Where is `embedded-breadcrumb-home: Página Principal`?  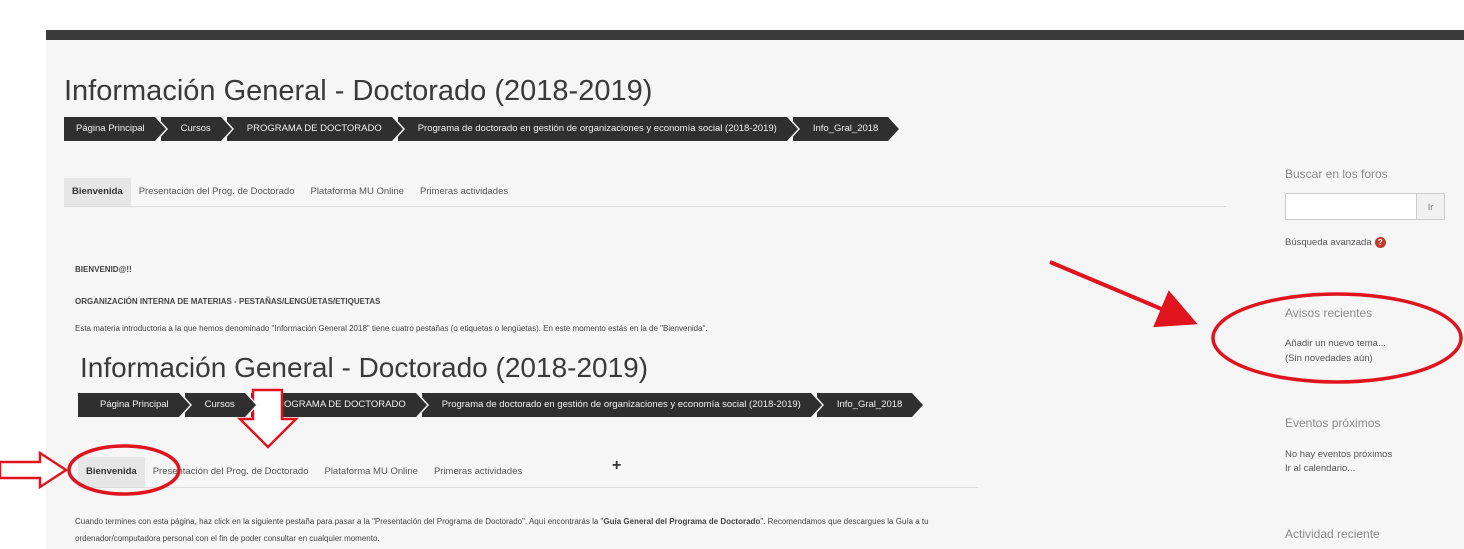 embedded-breadcrumb-home: Página Principal is located at coordinates (135, 405).